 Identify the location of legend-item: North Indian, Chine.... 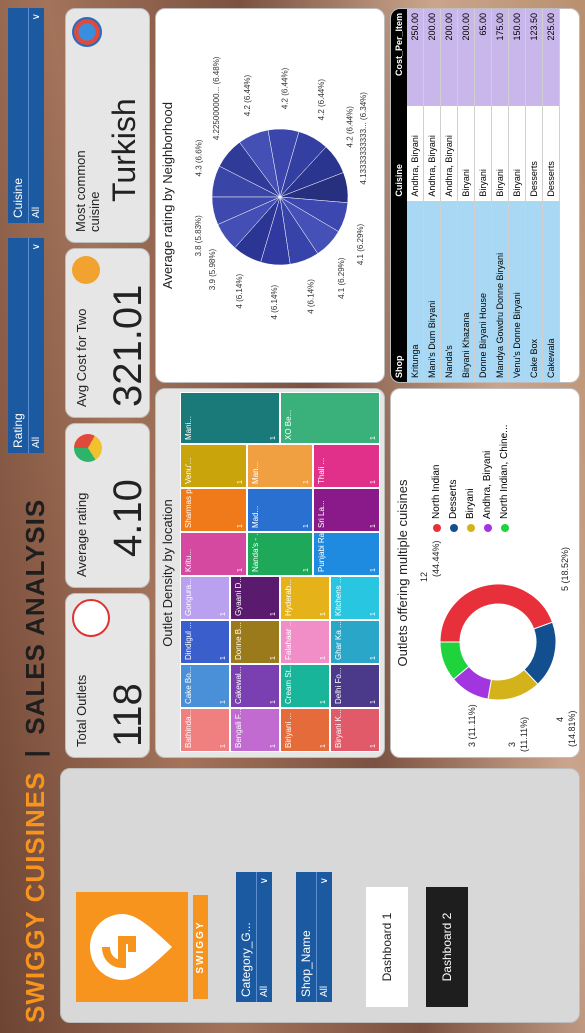
(504, 462).